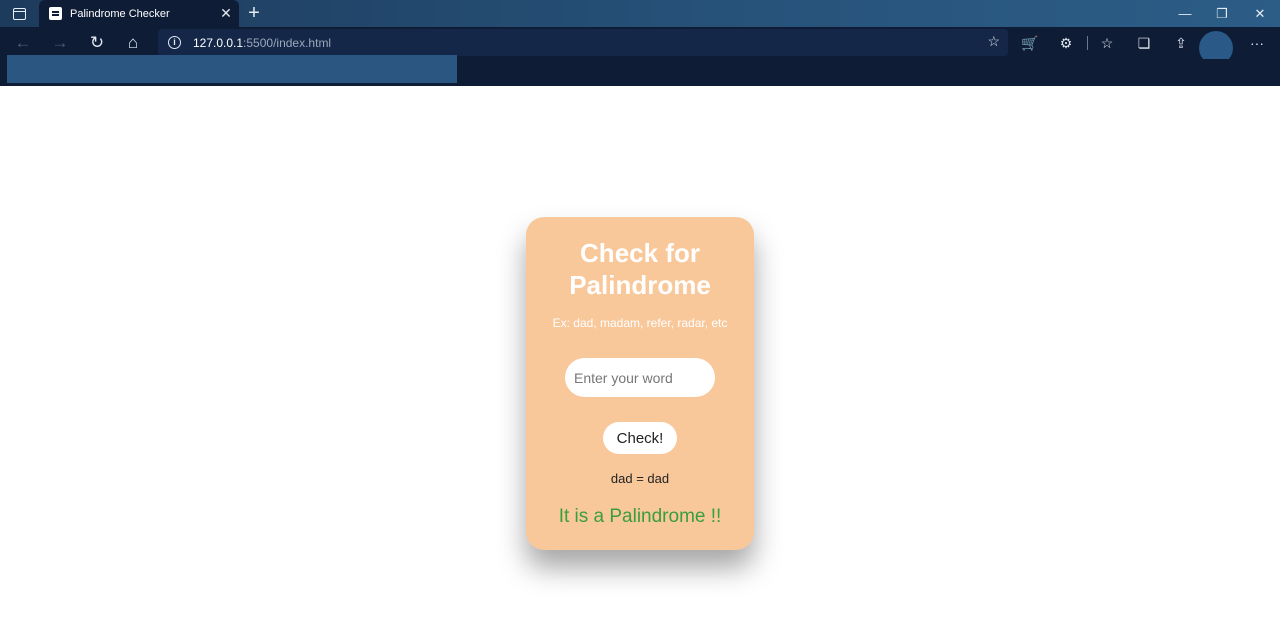  What do you see at coordinates (1257, 43) in the screenshot?
I see `more-menu-icon: ···` at bounding box center [1257, 43].